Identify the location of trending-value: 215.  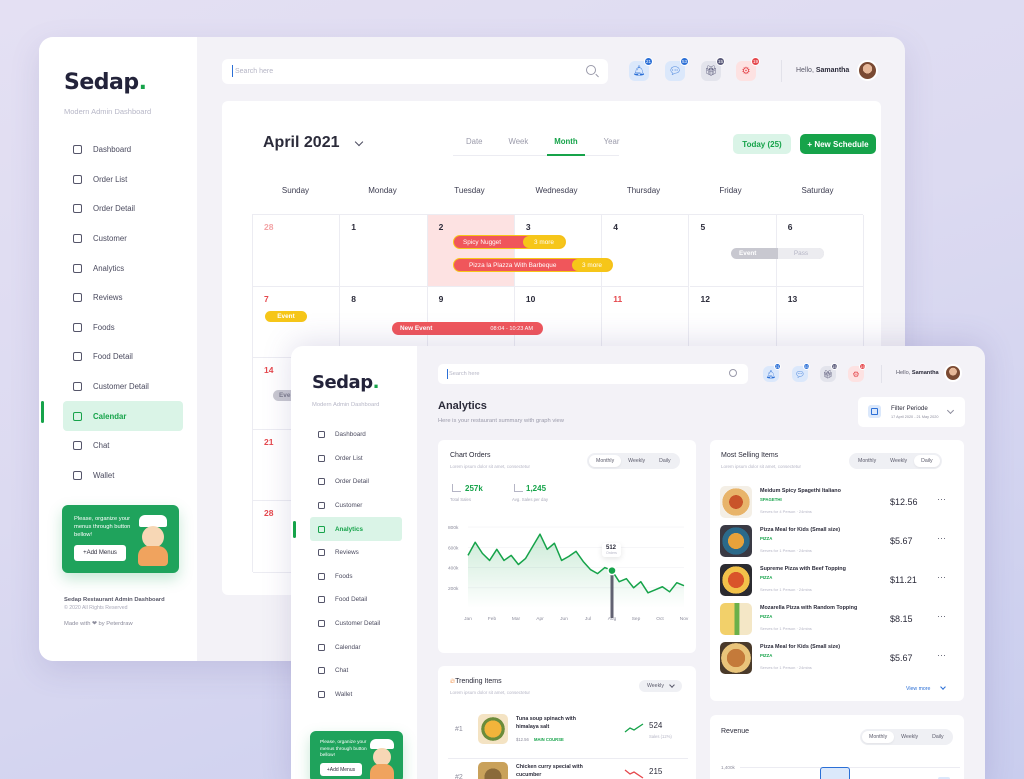
(656, 771).